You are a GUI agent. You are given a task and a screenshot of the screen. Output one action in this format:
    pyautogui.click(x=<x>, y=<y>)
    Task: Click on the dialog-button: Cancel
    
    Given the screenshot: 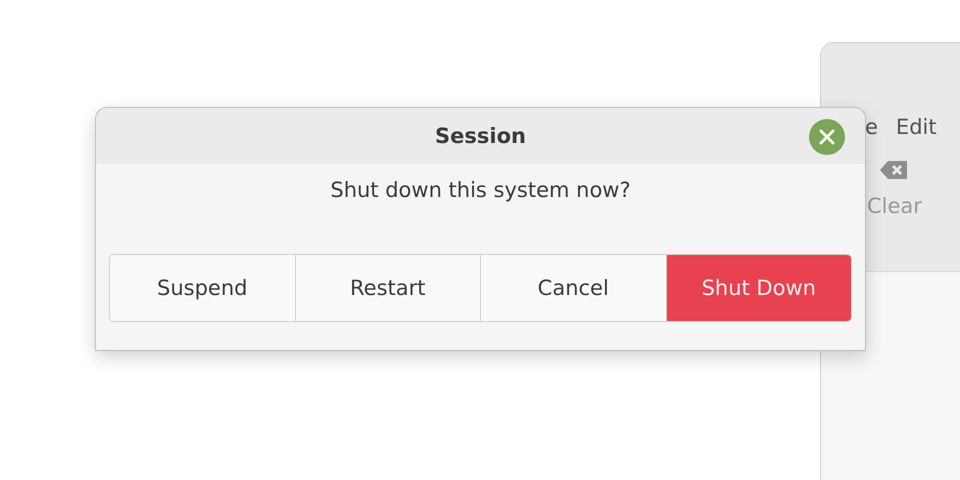 What is the action you would take?
    pyautogui.click(x=573, y=288)
    